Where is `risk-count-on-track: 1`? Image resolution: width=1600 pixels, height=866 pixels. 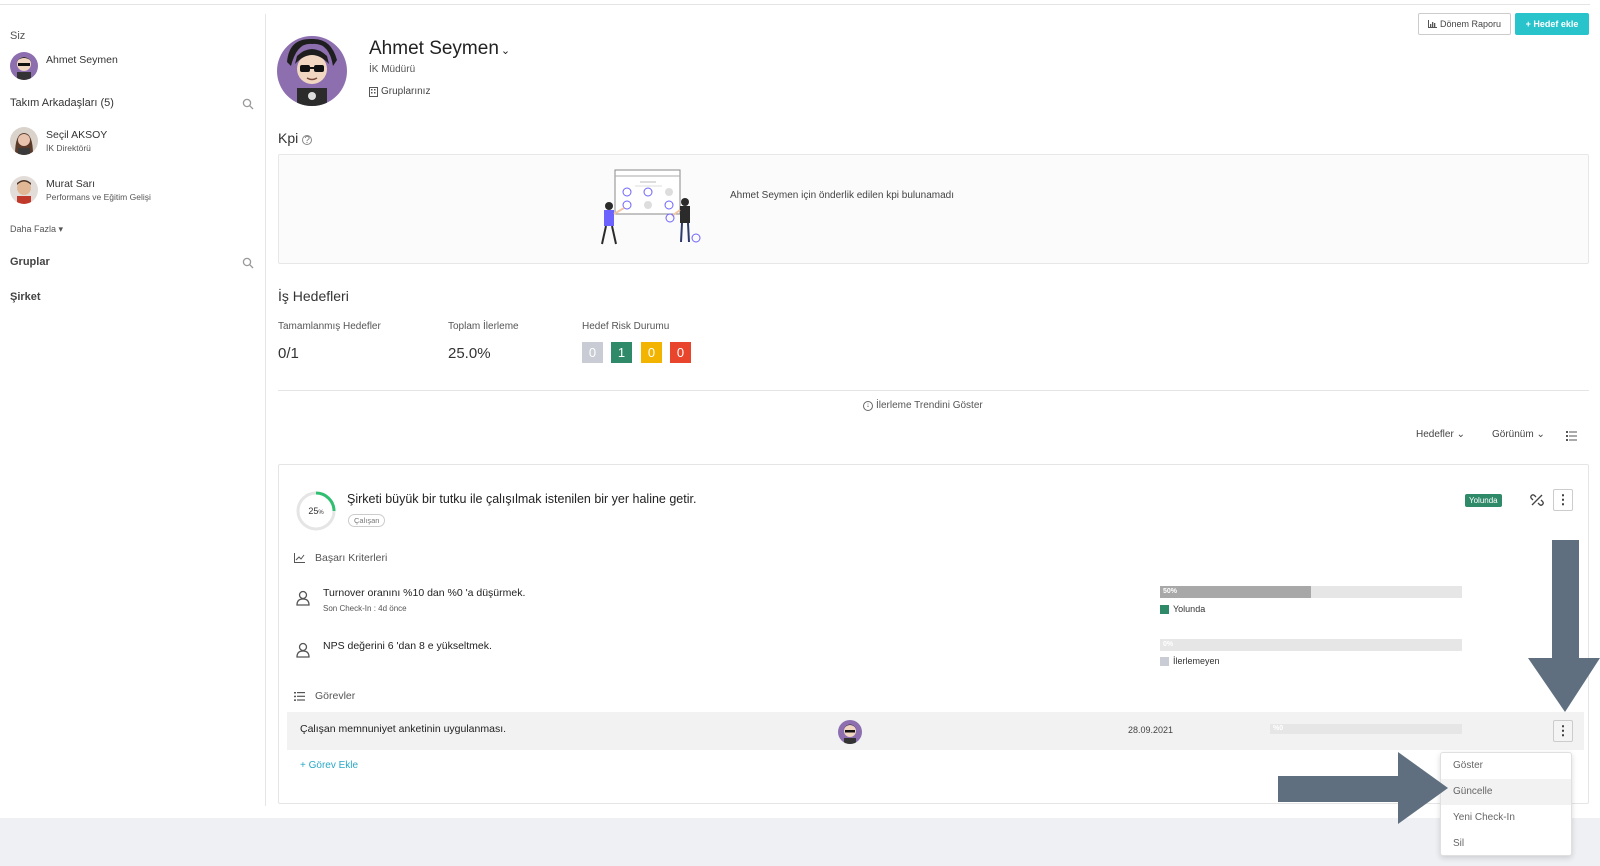
risk-count-on-track: 1 is located at coordinates (621, 352).